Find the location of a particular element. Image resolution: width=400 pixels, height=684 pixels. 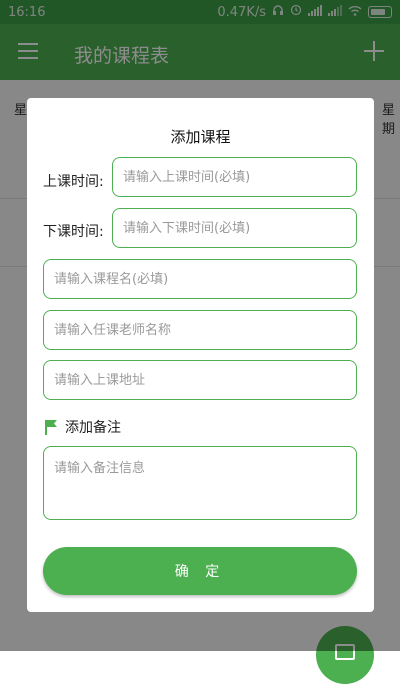

end-time-label: 下课时间: is located at coordinates (73, 232).